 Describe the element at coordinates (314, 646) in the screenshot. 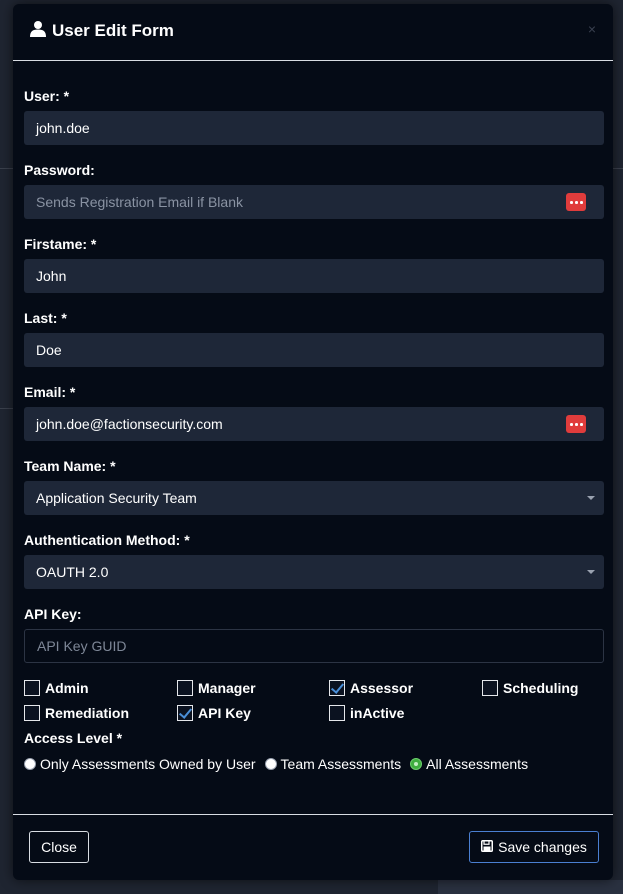

I see `apikey-input: API Key GUID` at that location.